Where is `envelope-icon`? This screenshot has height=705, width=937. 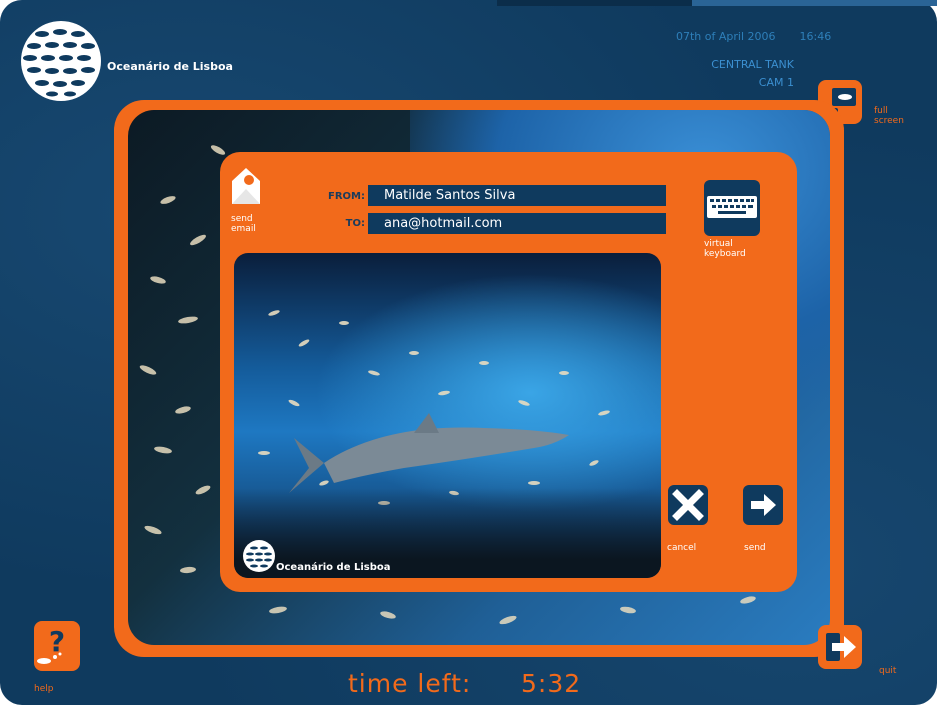
envelope-icon is located at coordinates (246, 186).